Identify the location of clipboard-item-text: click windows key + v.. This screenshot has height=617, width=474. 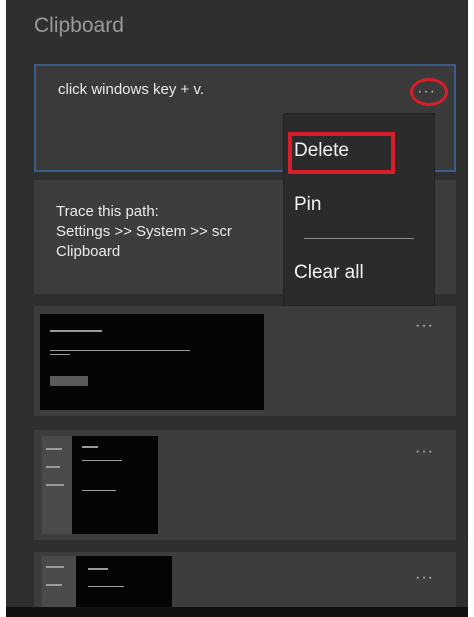
(131, 89).